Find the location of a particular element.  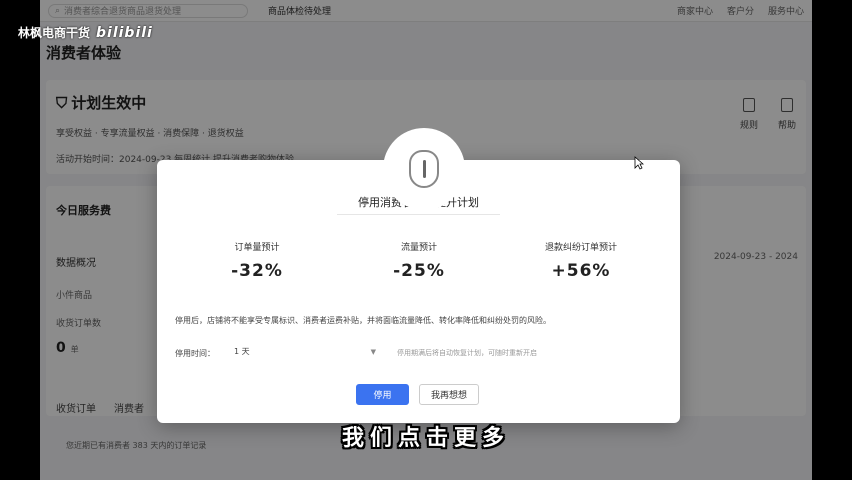

metric-label: 流量预计 is located at coordinates (418, 248).